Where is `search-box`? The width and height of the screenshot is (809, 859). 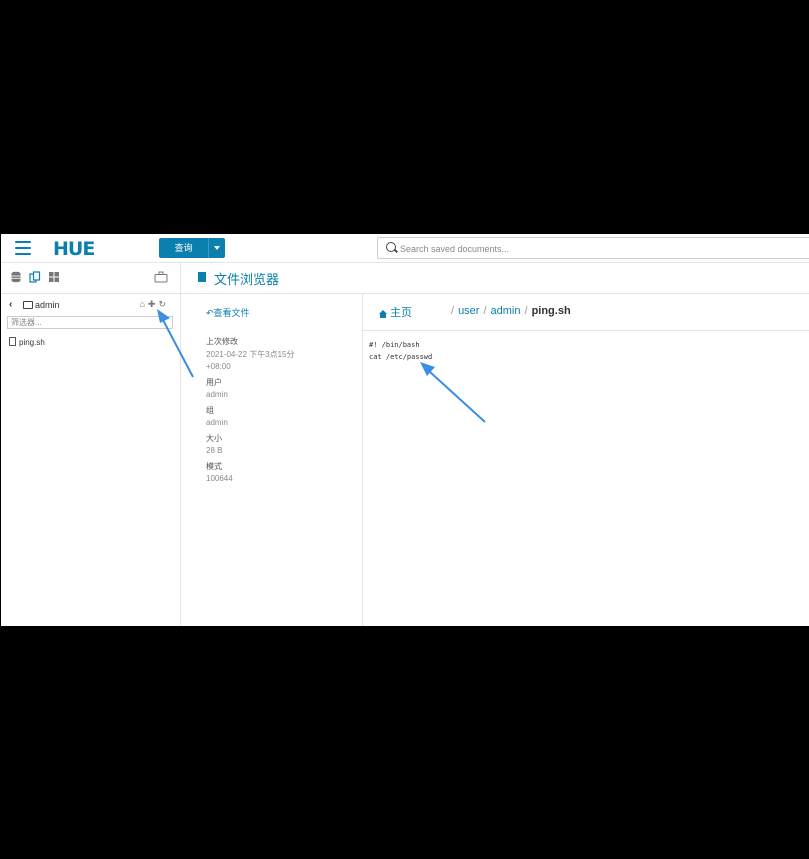
search-box is located at coordinates (593, 248).